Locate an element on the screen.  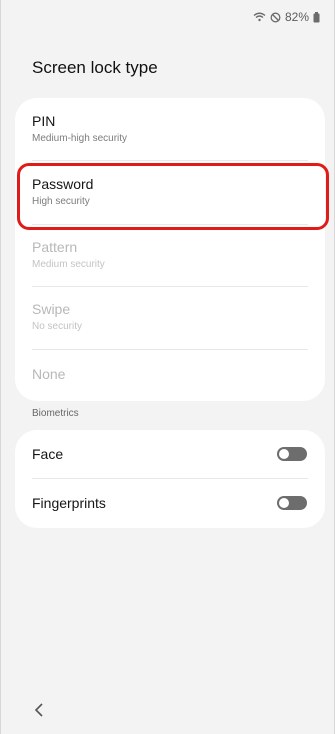
option-swipe: Swipe No security is located at coordinates (170, 318).